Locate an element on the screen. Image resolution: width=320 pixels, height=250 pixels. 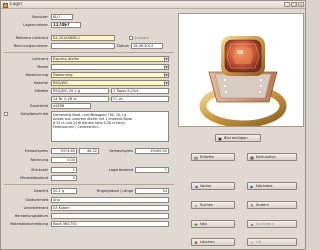
rechnung-label: Rechnungsnummer is located at coordinates (30, 46).